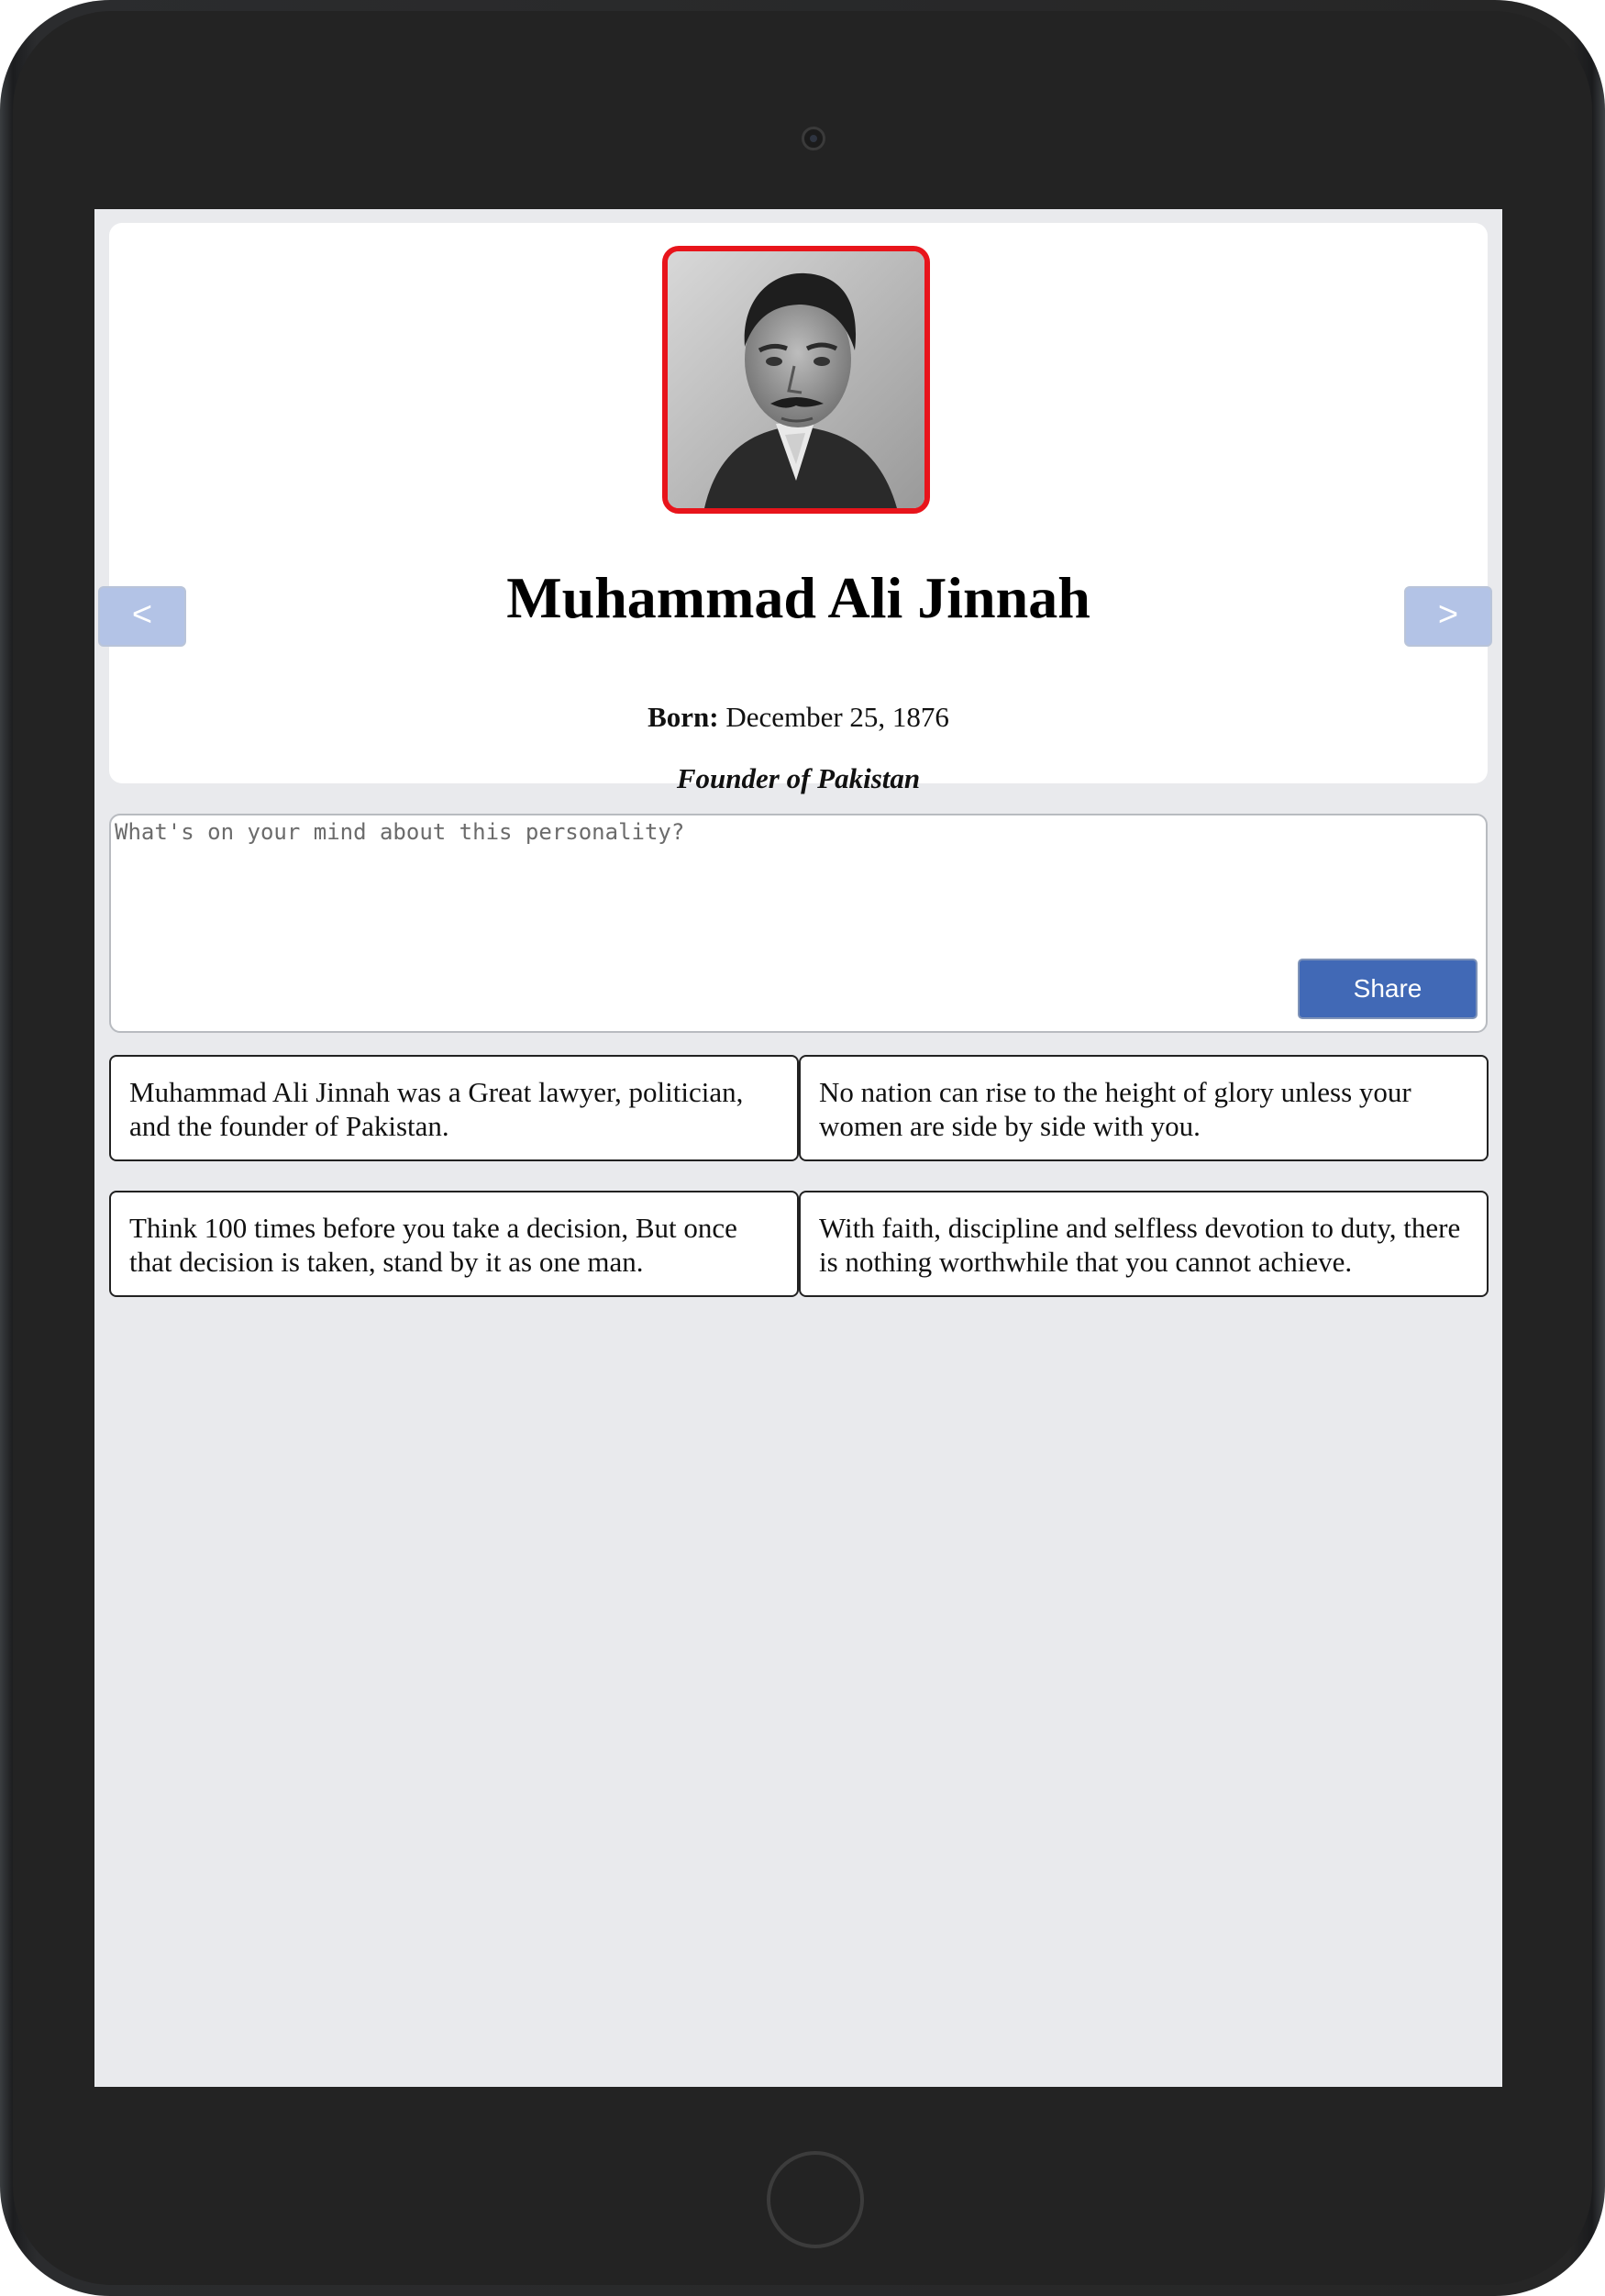 The width and height of the screenshot is (1605, 2296). What do you see at coordinates (798, 778) in the screenshot?
I see `profile-role: Founder of Pakistan` at bounding box center [798, 778].